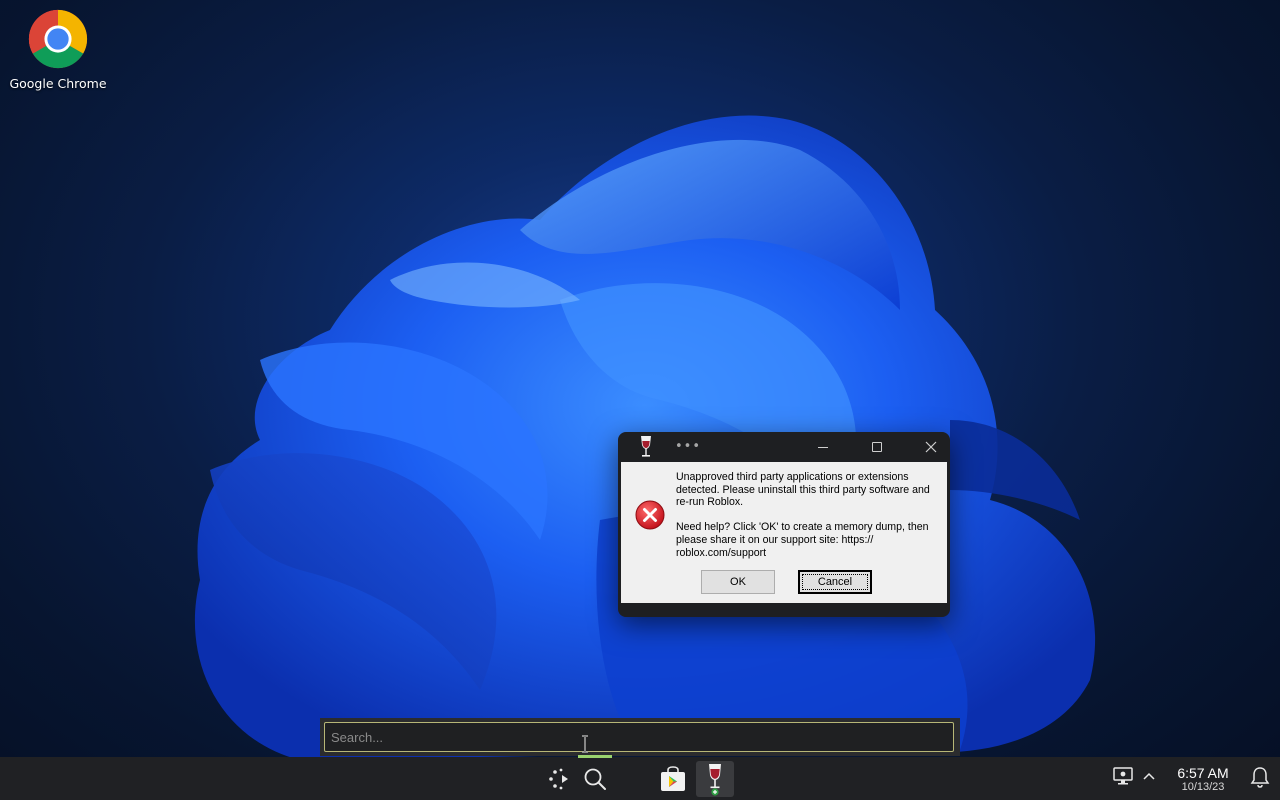  Describe the element at coordinates (640, 778) in the screenshot. I see `taskbar` at that location.